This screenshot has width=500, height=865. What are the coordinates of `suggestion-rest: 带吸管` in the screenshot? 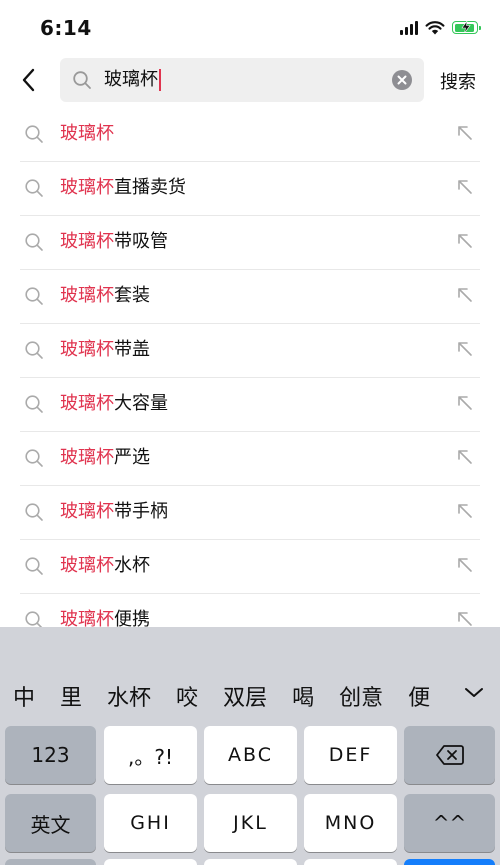 It's located at (141, 241).